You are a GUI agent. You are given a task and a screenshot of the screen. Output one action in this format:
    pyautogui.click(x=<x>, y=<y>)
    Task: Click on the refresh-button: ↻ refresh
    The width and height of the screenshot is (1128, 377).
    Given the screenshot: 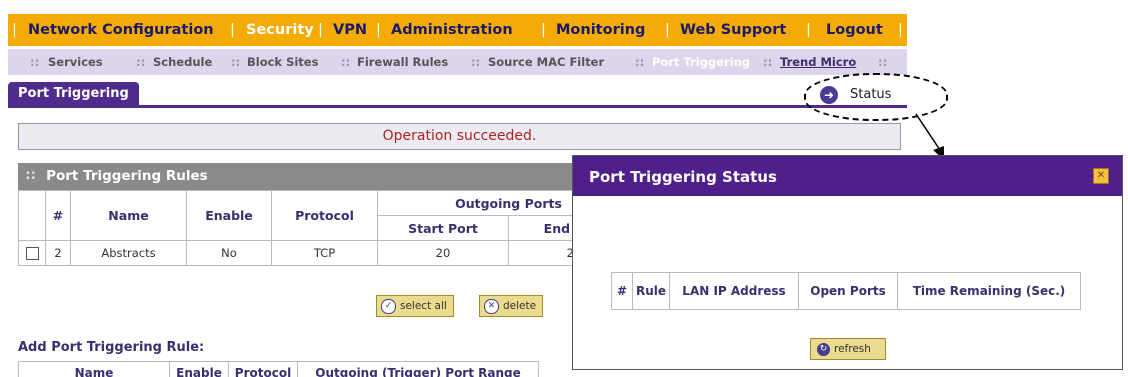 What is the action you would take?
    pyautogui.click(x=848, y=349)
    